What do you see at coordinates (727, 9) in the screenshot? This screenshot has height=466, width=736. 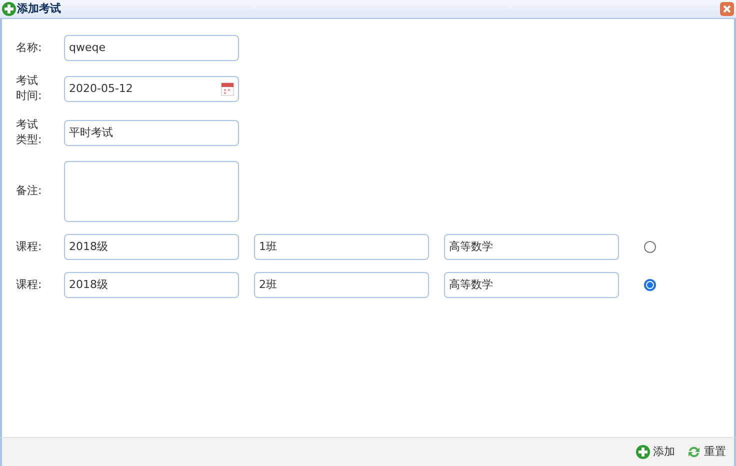 I see `close-icon` at bounding box center [727, 9].